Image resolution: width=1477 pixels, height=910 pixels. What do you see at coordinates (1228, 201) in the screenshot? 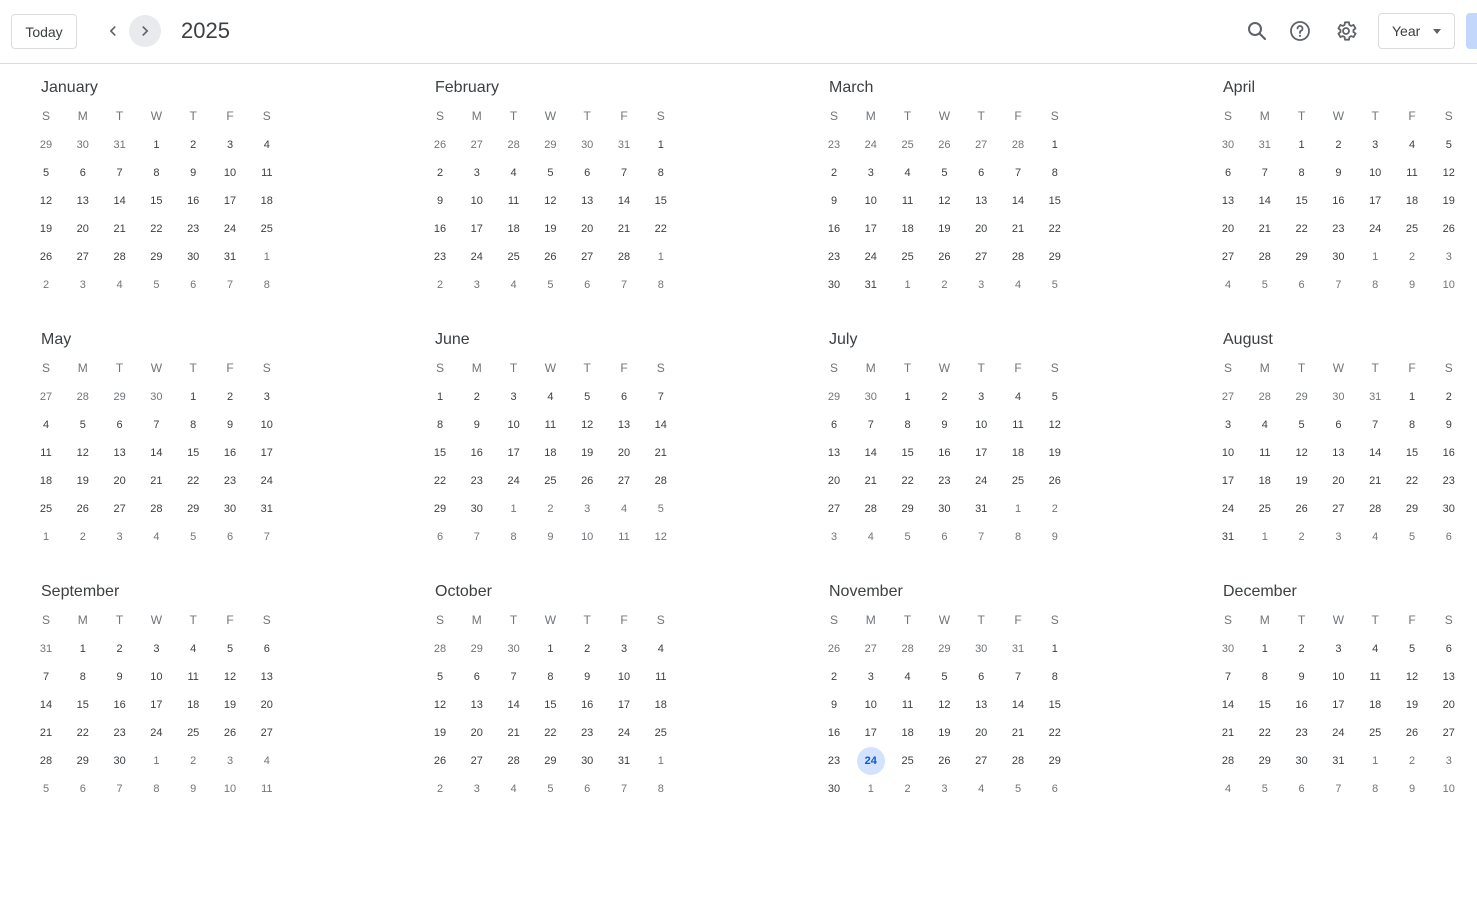
I see `date-cell: 13` at bounding box center [1228, 201].